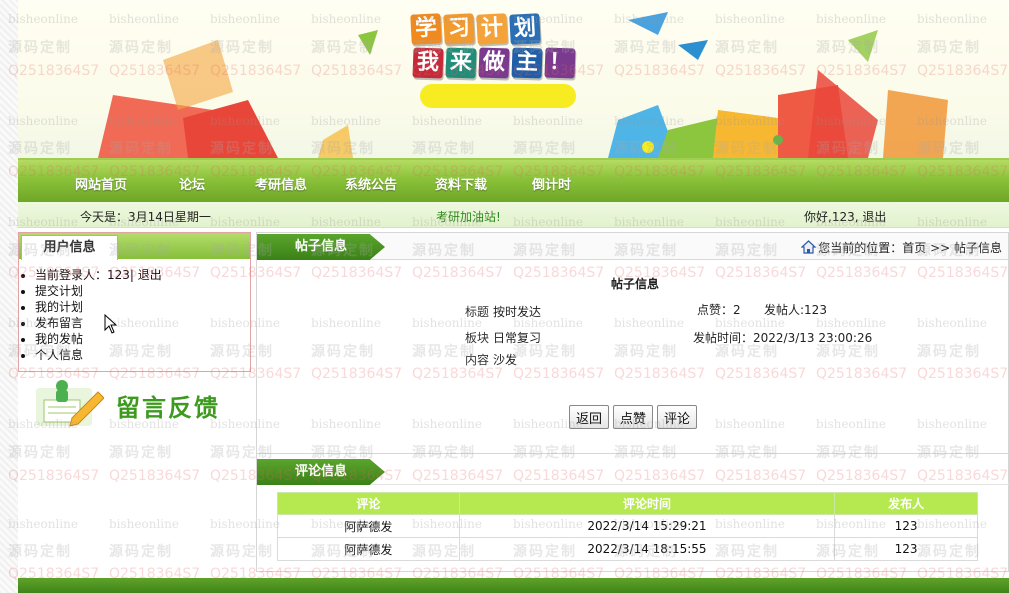 This screenshot has height=593, width=1009. Describe the element at coordinates (477, 312) in the screenshot. I see `post-title-label: 标题` at that location.